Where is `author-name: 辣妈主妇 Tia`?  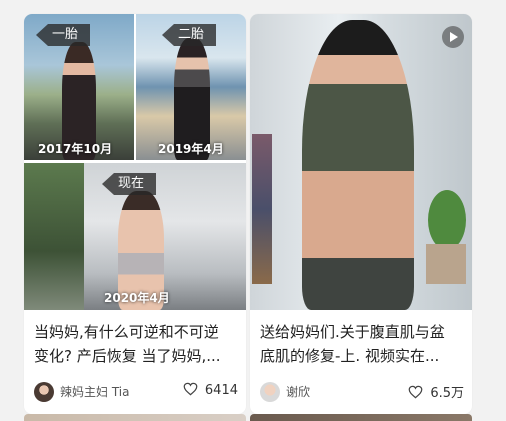
author-name: 辣妈主妇 Tia is located at coordinates (94, 391).